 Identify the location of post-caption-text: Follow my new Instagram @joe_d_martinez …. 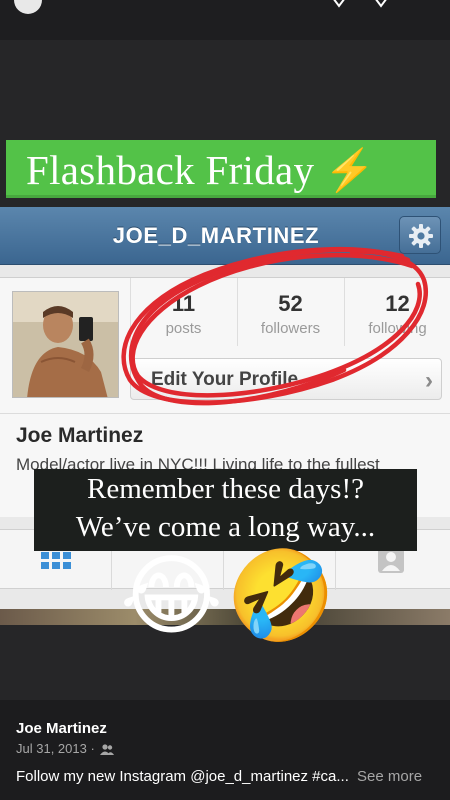
(182, 776).